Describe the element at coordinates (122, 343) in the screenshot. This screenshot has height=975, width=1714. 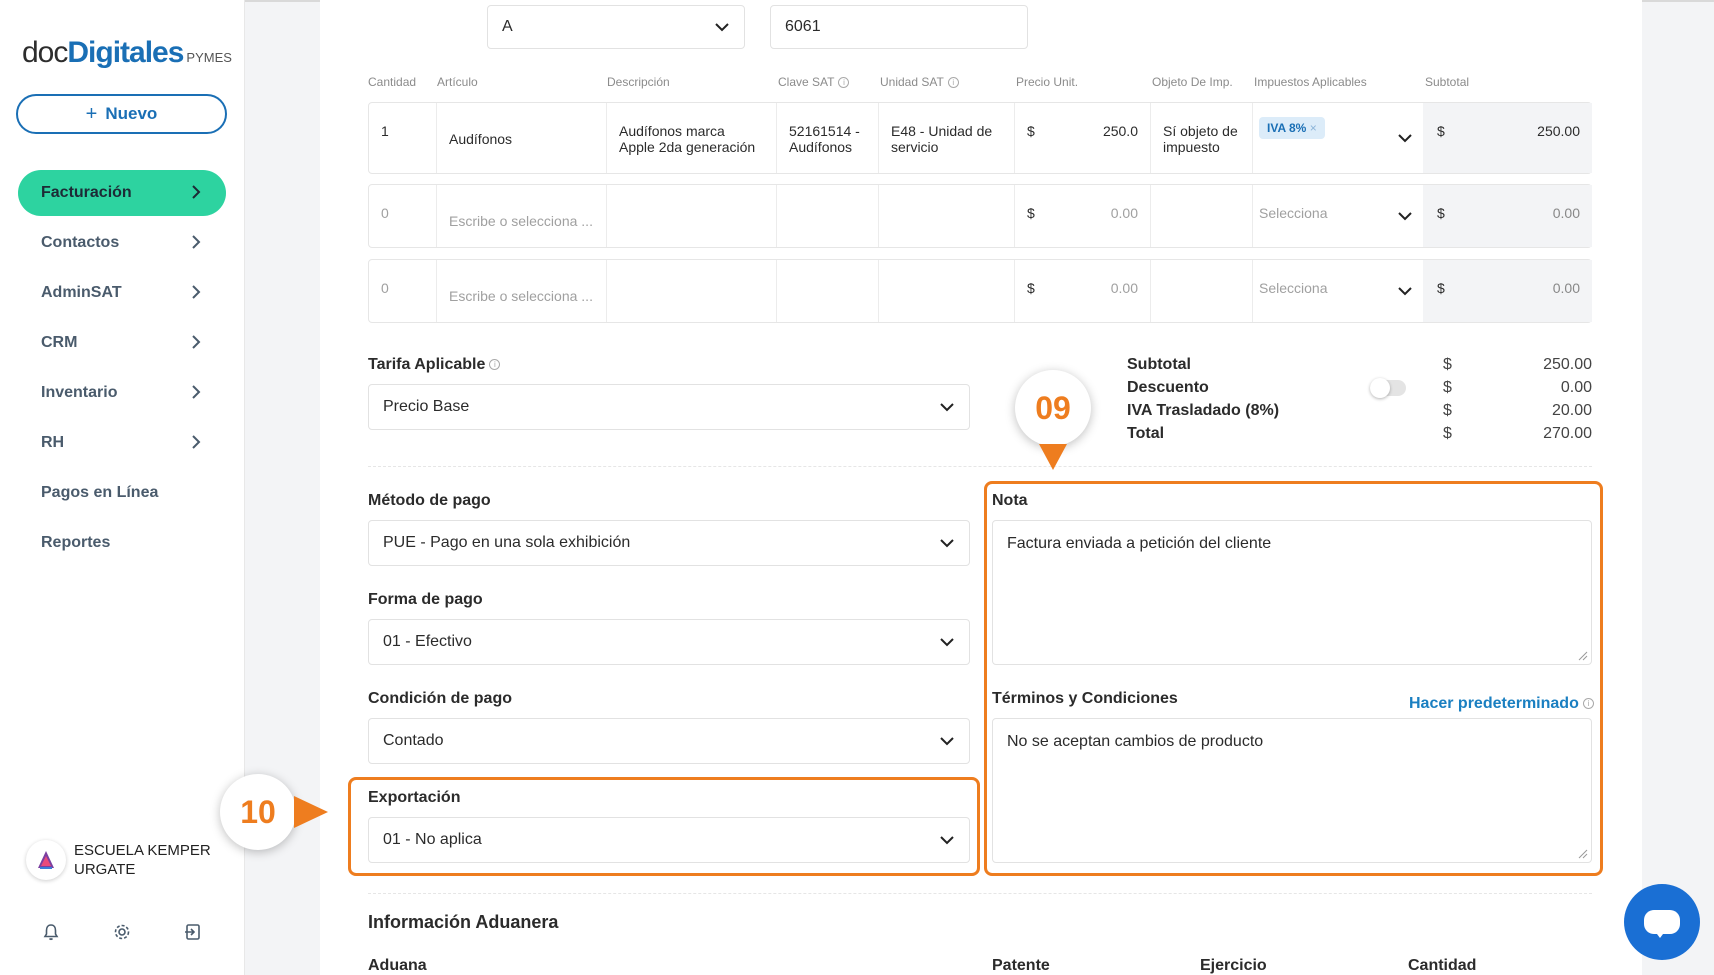
I see `sidebar-item-crm: CRM` at that location.